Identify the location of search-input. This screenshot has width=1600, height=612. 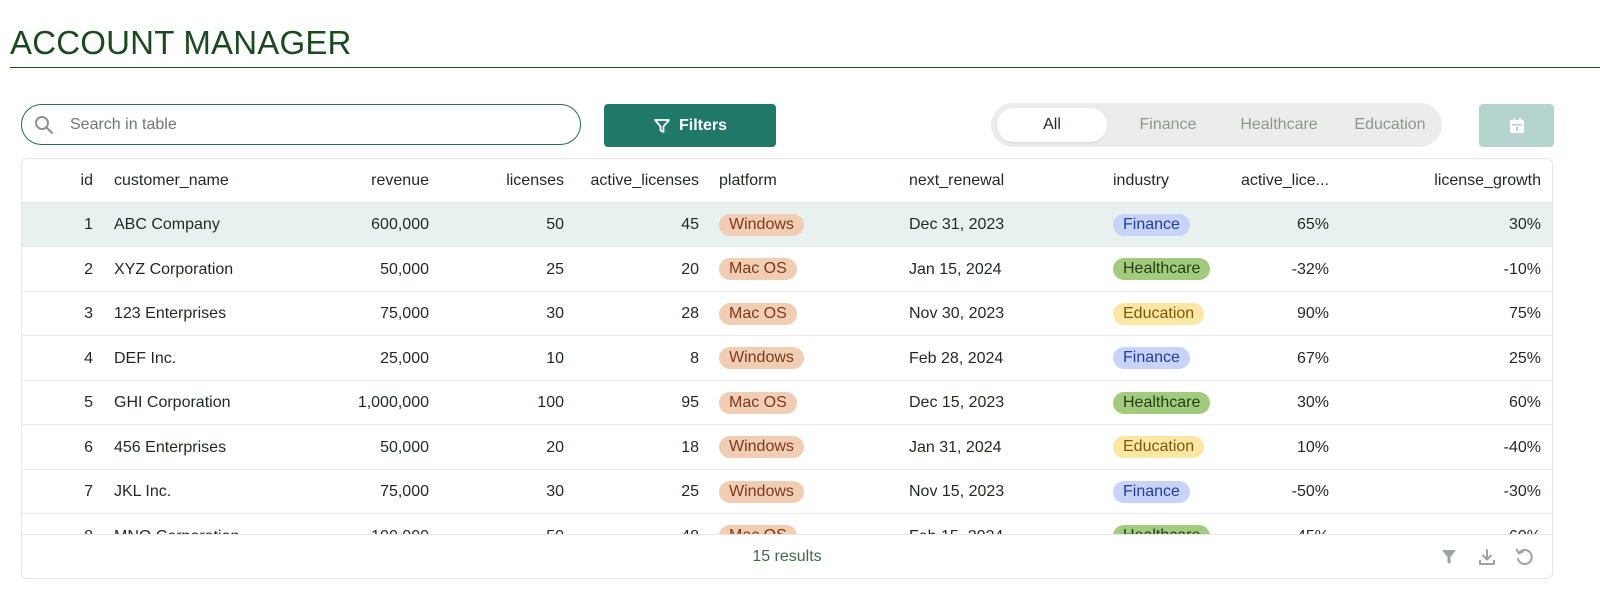
(300, 124).